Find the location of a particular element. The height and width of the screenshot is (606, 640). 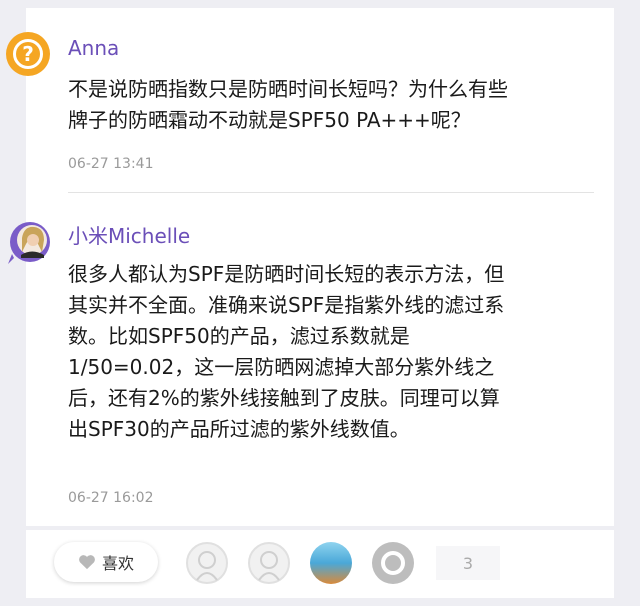

user-photo-avatar is located at coordinates (28, 242).